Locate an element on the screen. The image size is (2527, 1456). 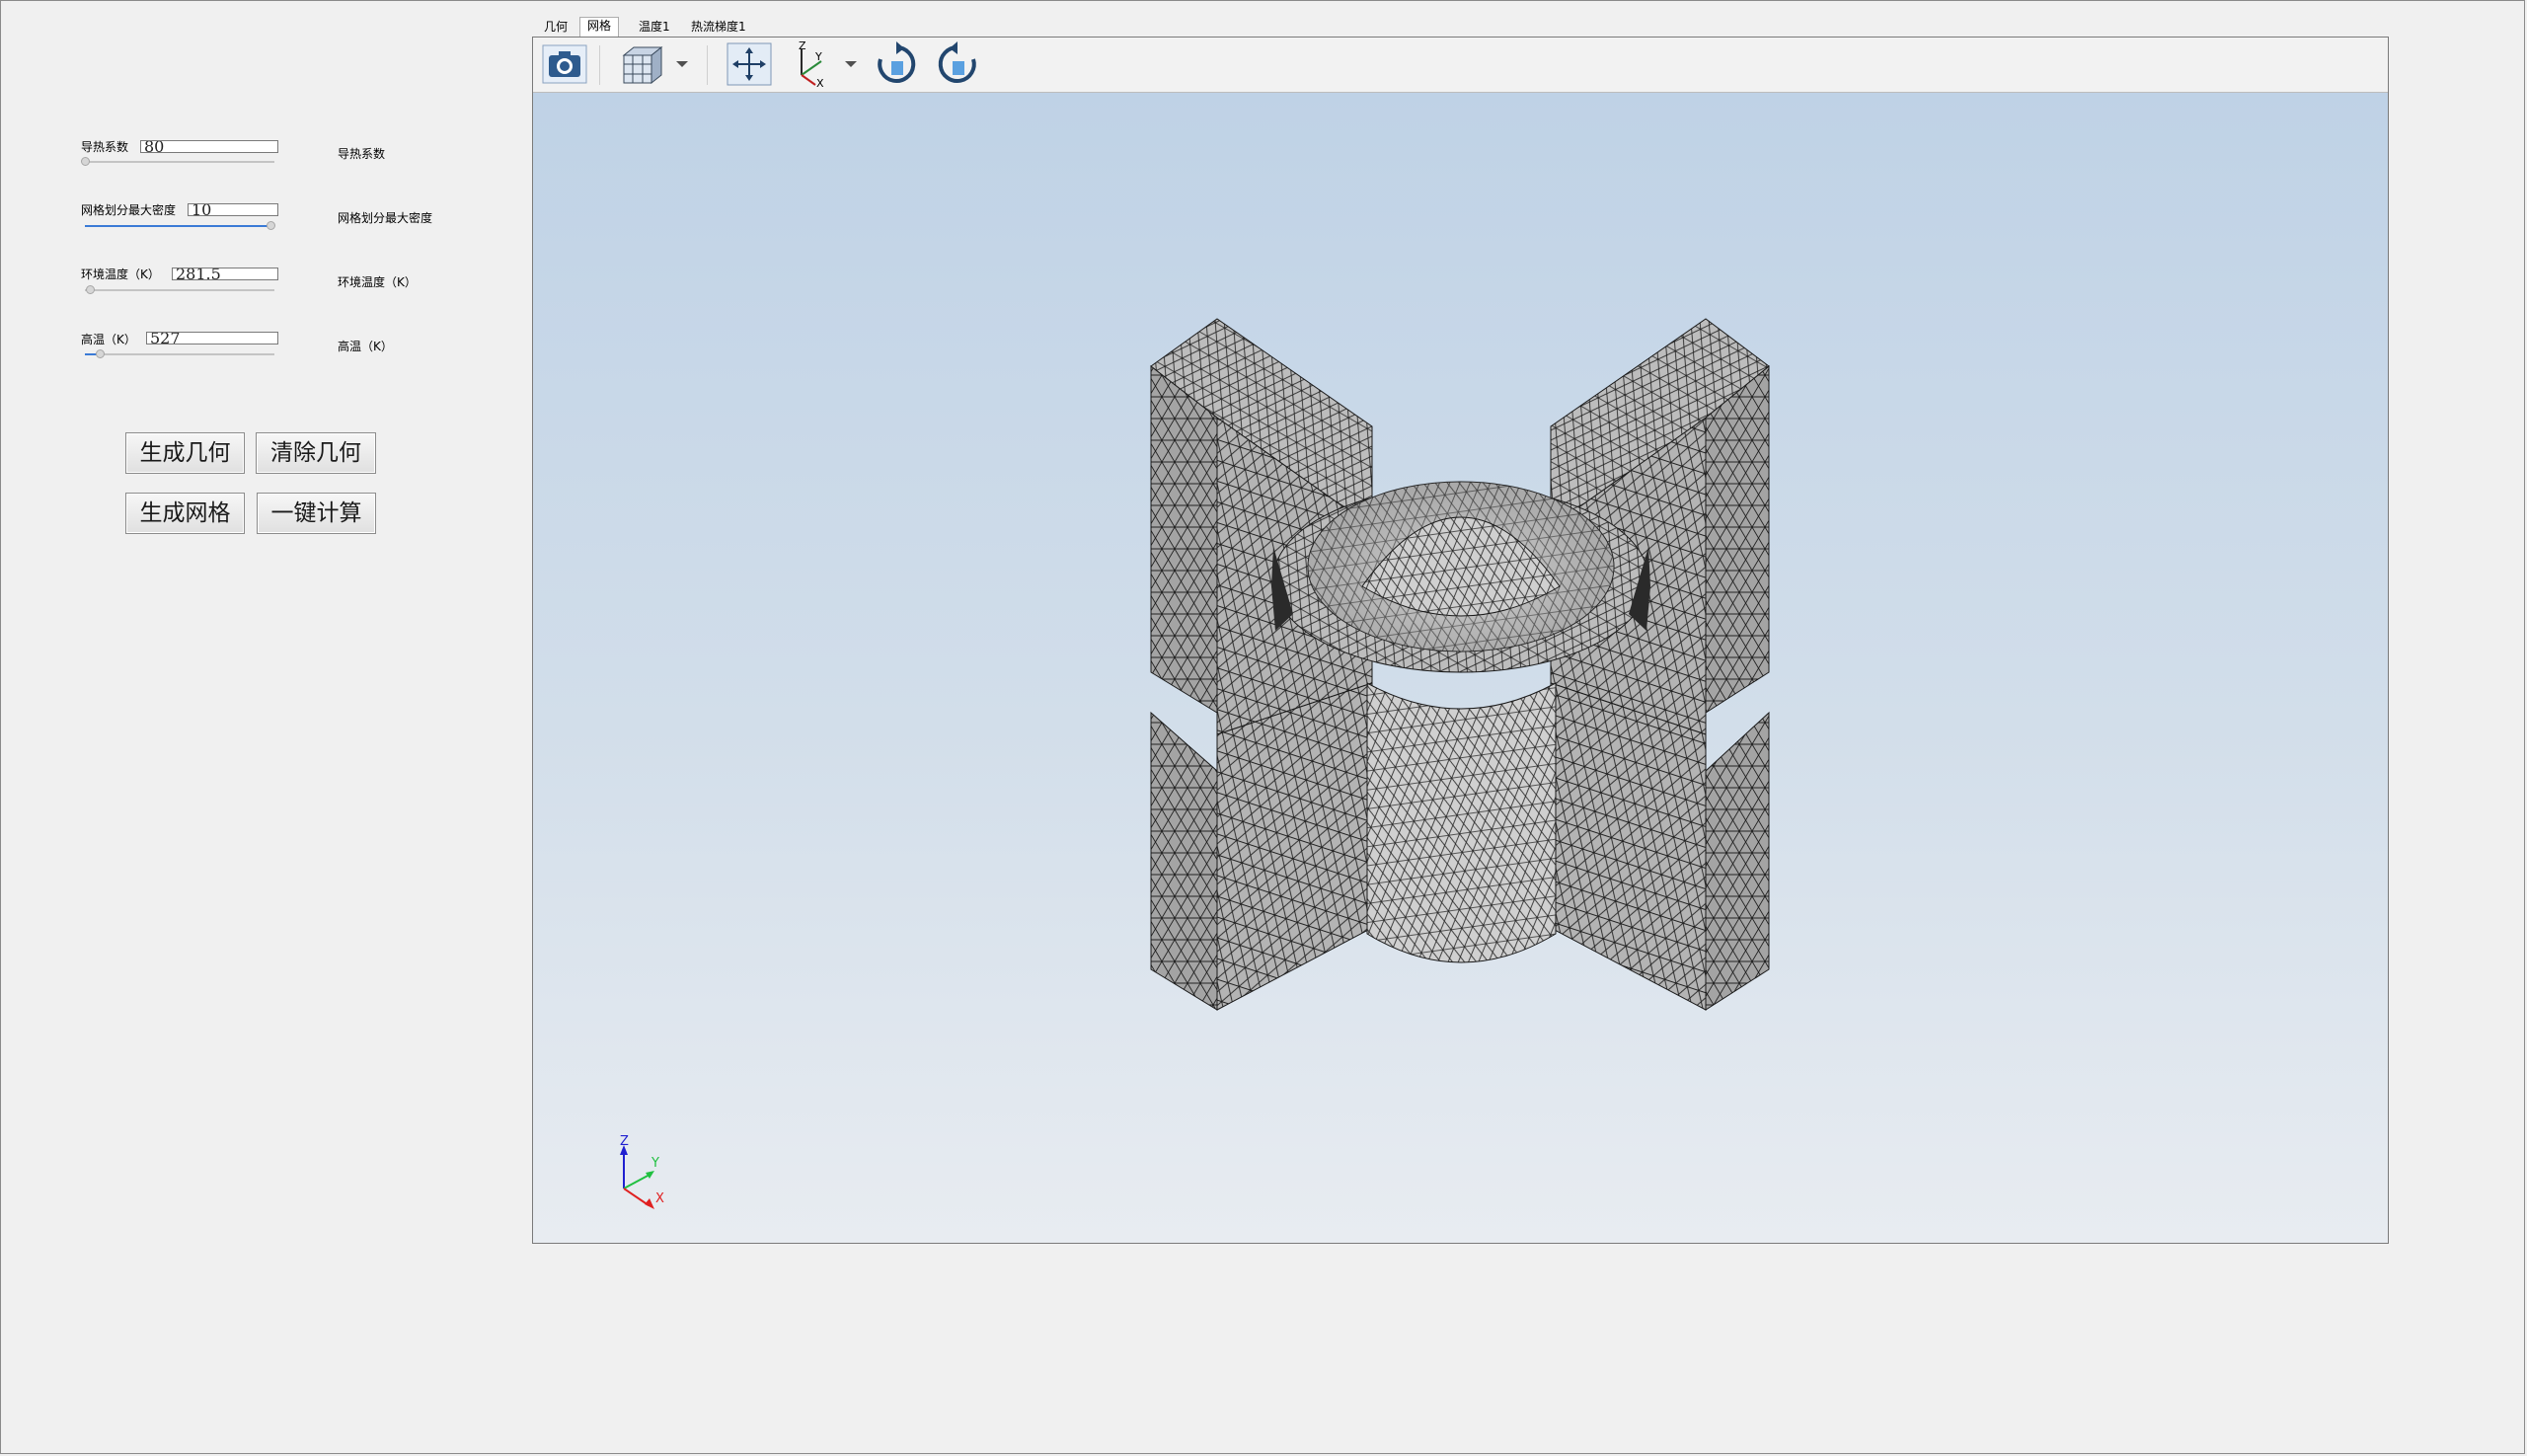
mesh-density-slider-fill is located at coordinates (177, 226).